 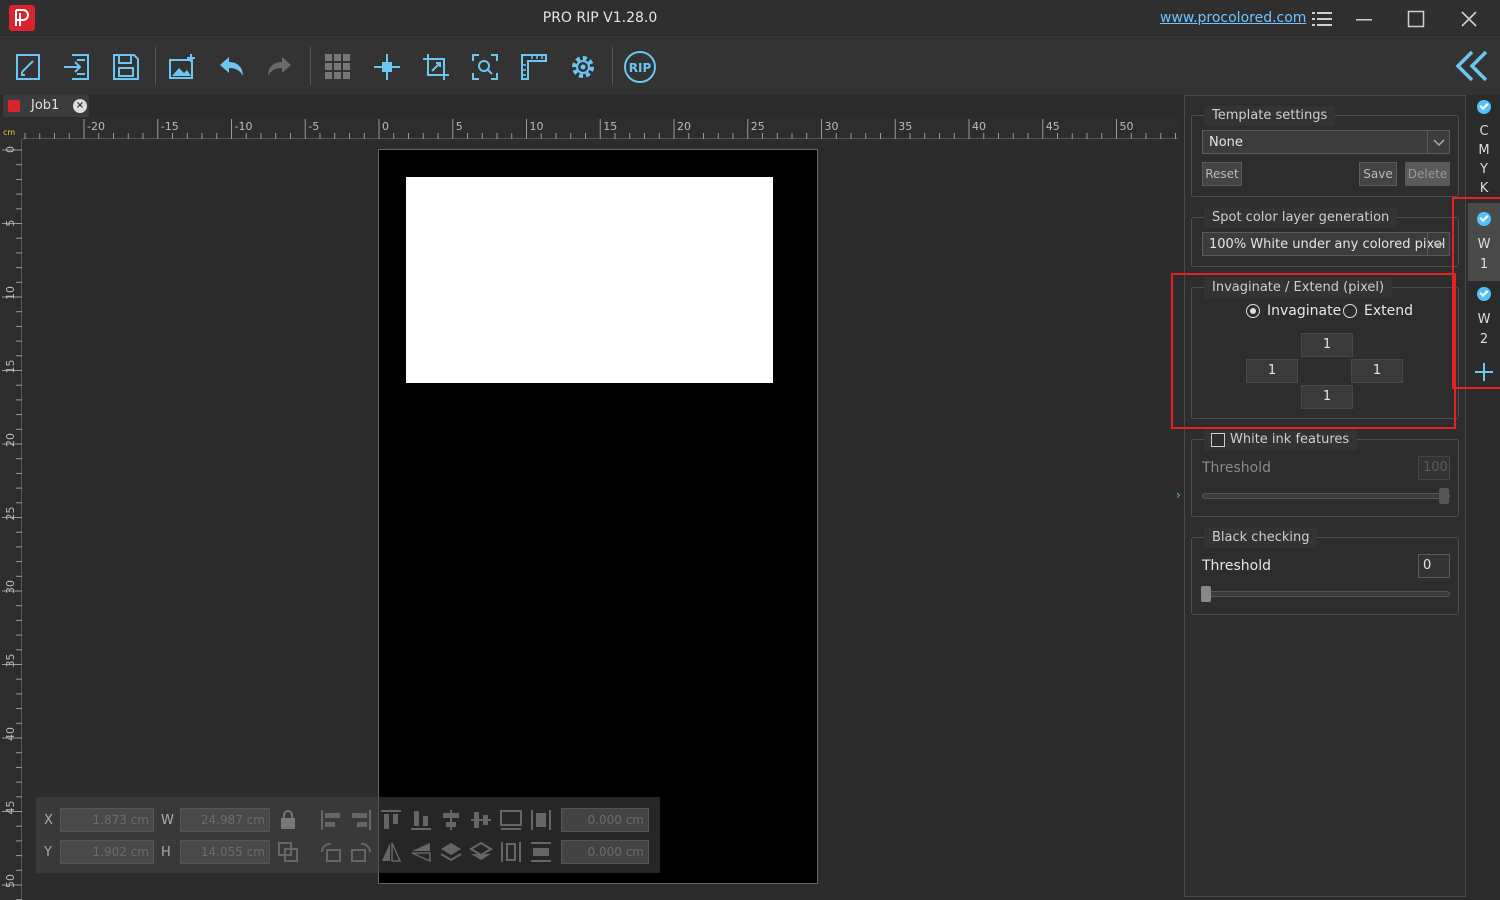 What do you see at coordinates (1469, 19) in the screenshot?
I see `close-icon` at bounding box center [1469, 19].